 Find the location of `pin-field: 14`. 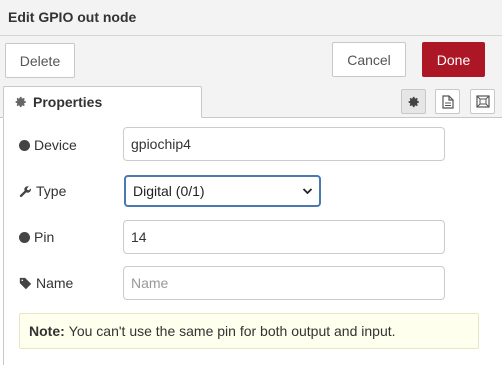

pin-field: 14 is located at coordinates (284, 237).